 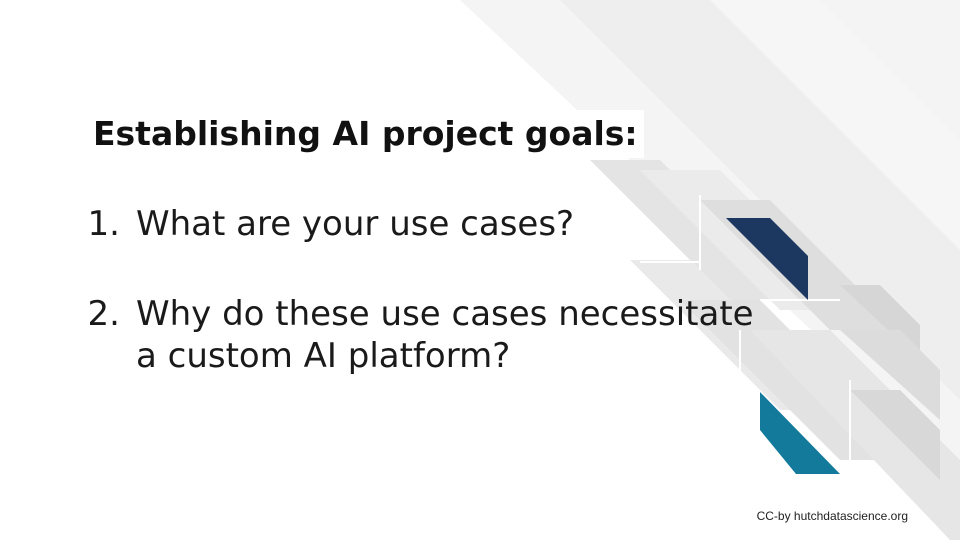 What do you see at coordinates (832, 516) in the screenshot?
I see `license-footer: CC-by hutchdatascience.org` at bounding box center [832, 516].